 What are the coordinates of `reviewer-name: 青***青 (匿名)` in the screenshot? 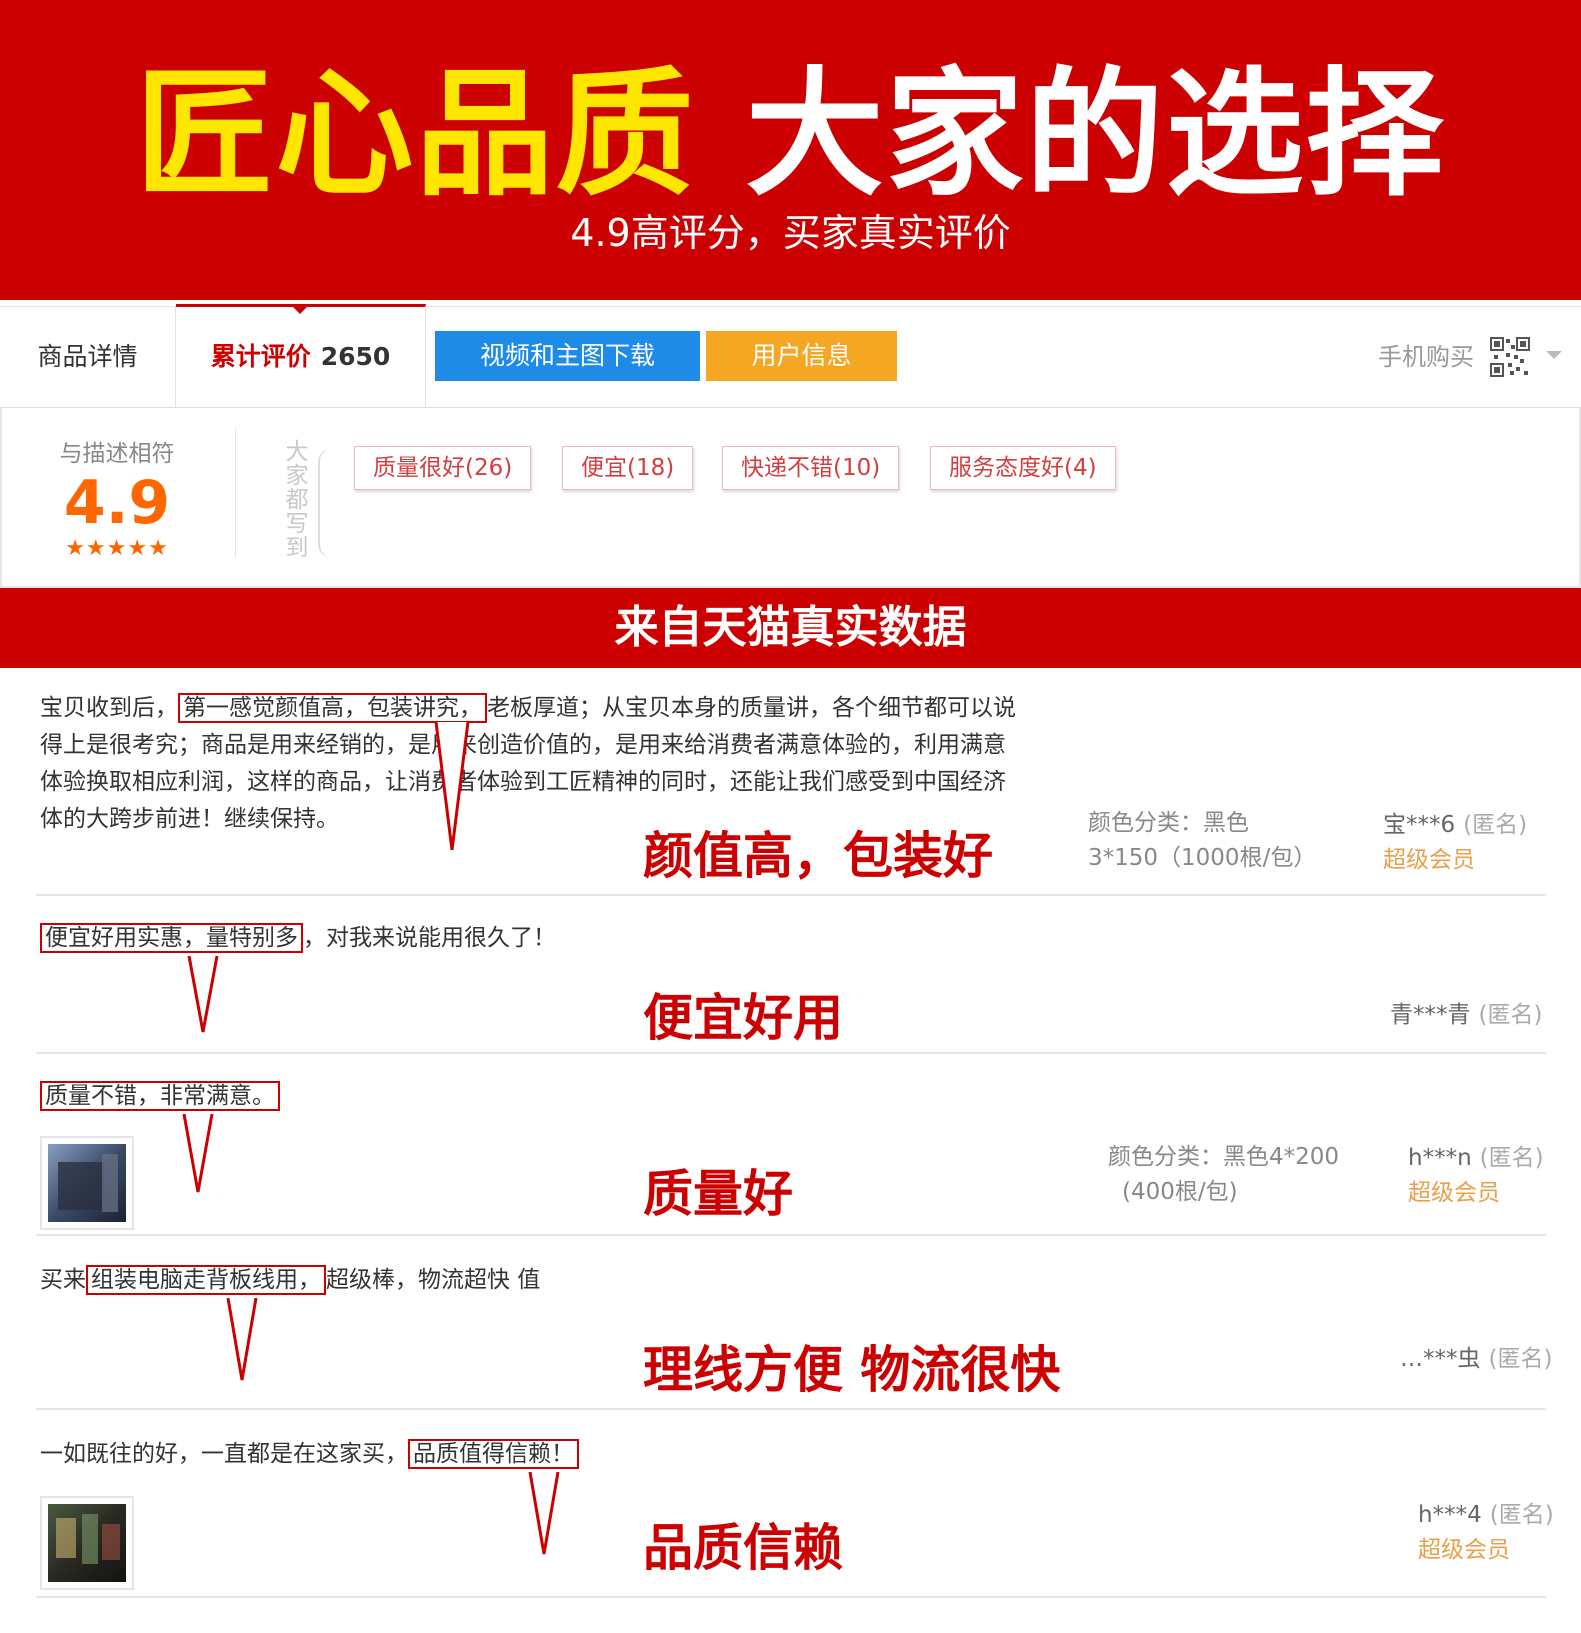 It's located at (1466, 1015).